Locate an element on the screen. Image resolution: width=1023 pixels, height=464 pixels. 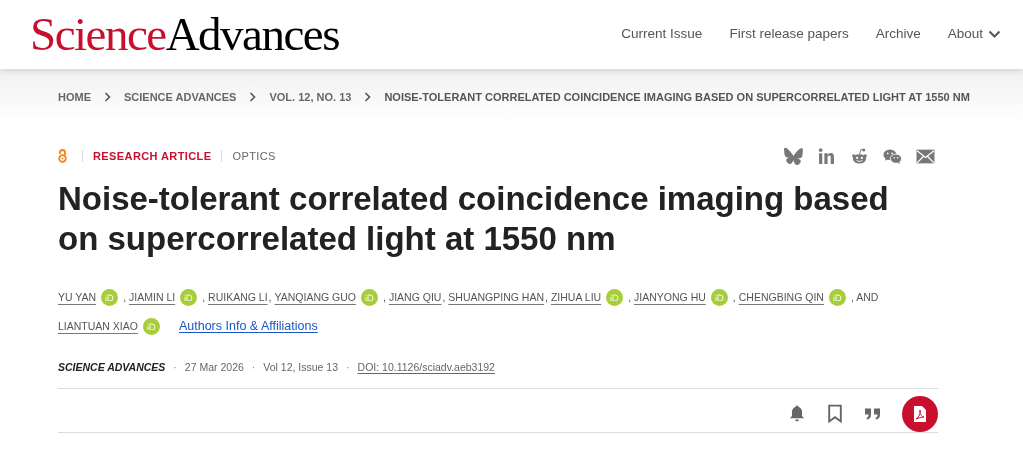
linkedin-icon is located at coordinates (826, 156).